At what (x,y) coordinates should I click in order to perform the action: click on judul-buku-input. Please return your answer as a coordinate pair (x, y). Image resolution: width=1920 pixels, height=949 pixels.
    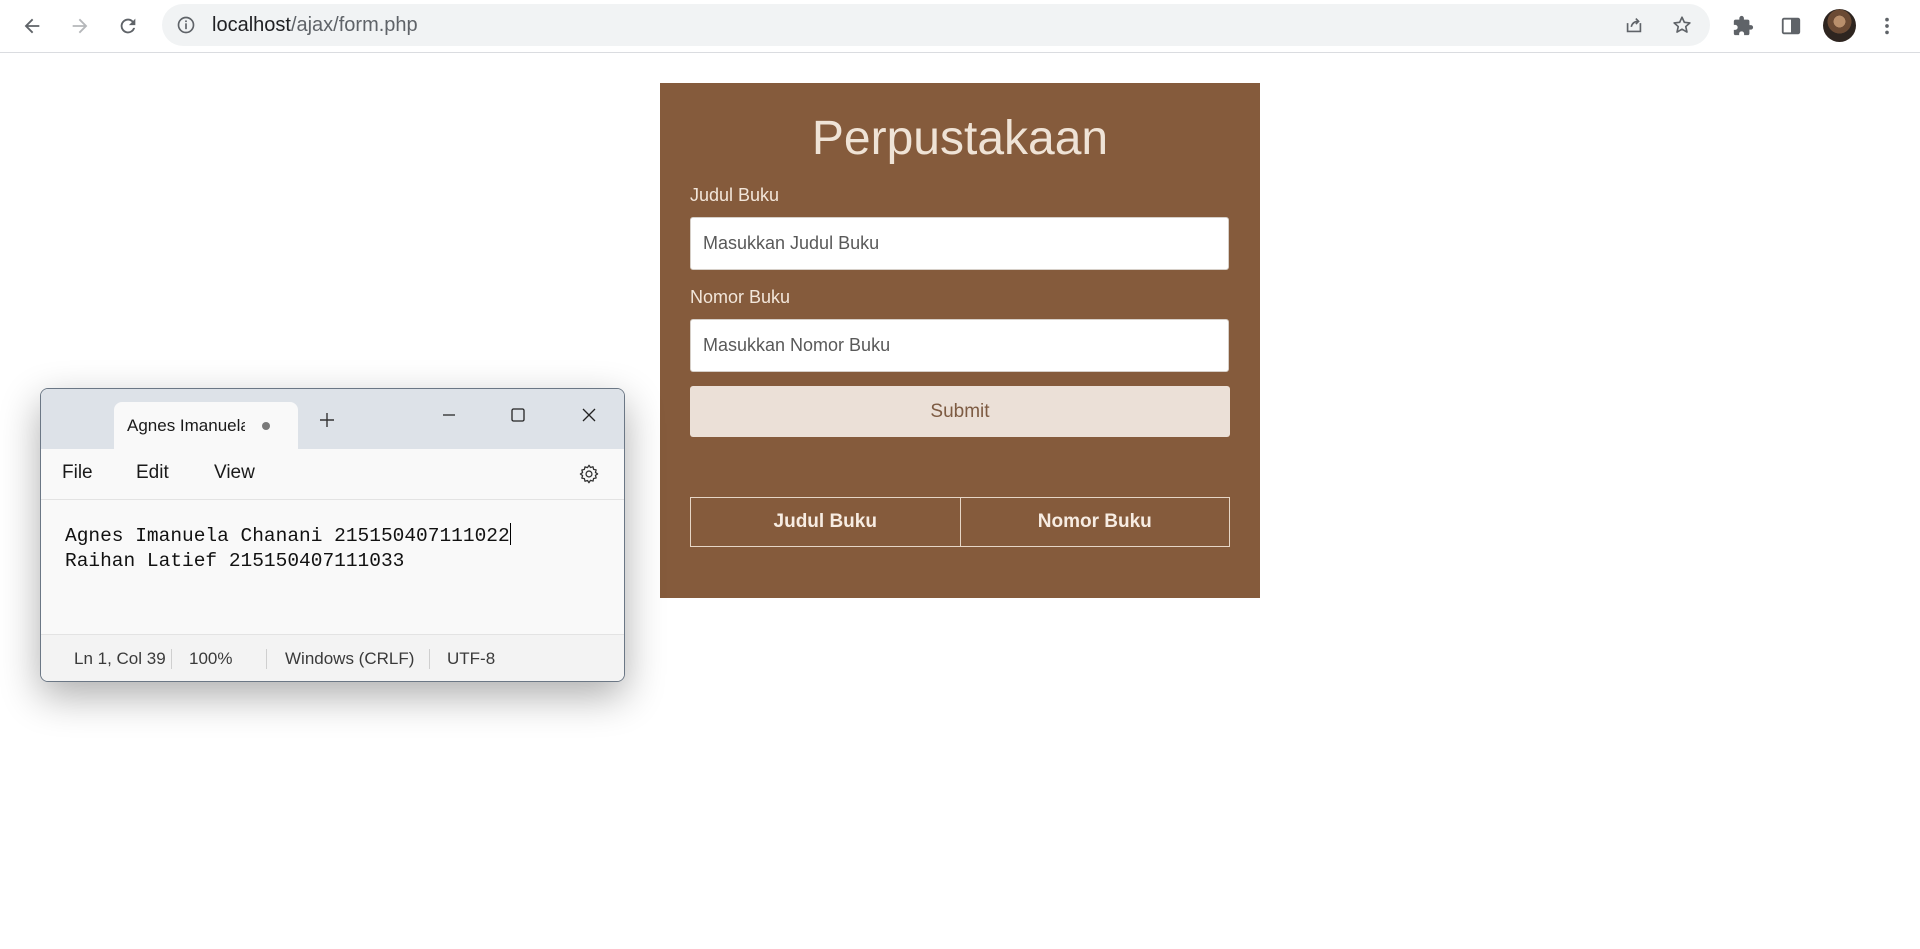
    Looking at the image, I should click on (959, 243).